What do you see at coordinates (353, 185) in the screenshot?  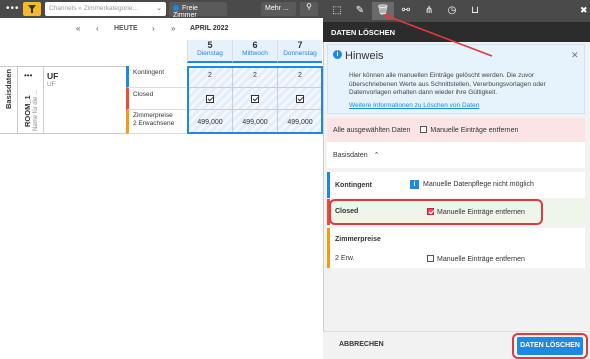 I see `kontingent-label: Kontingent` at bounding box center [353, 185].